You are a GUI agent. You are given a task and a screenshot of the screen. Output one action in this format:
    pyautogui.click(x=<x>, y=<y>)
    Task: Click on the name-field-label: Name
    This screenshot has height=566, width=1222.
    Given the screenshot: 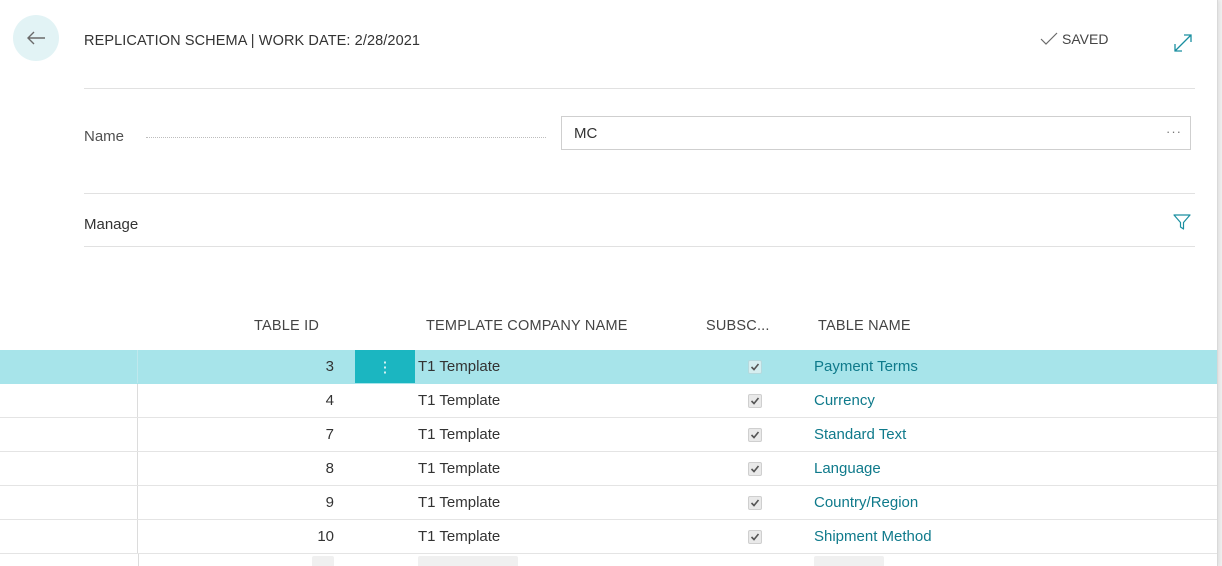 What is the action you would take?
    pyautogui.click(x=104, y=136)
    